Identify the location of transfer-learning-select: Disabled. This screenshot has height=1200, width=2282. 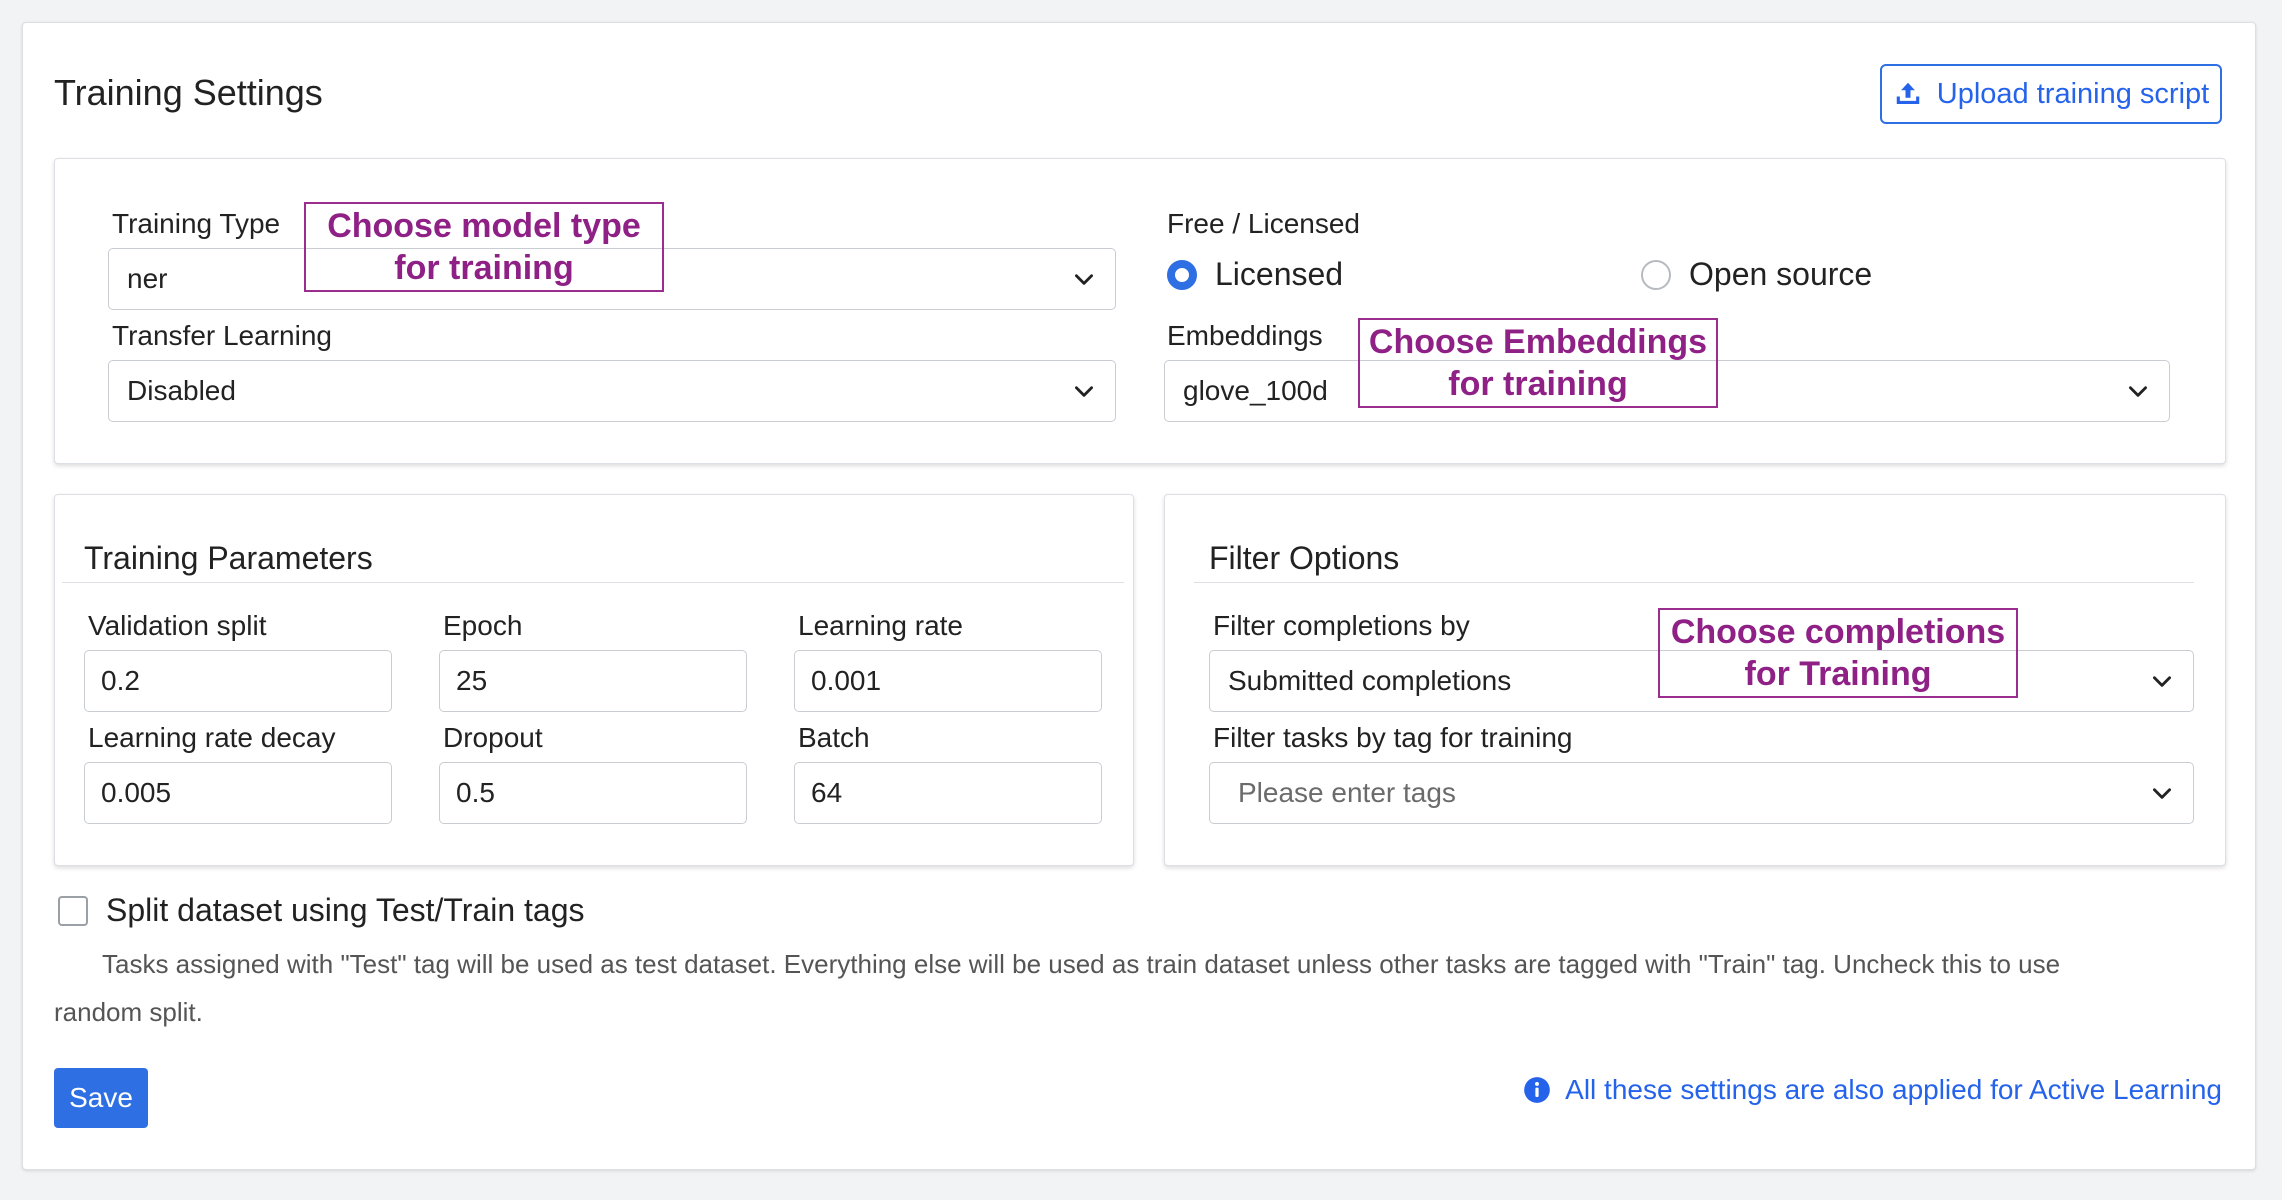
(612, 391).